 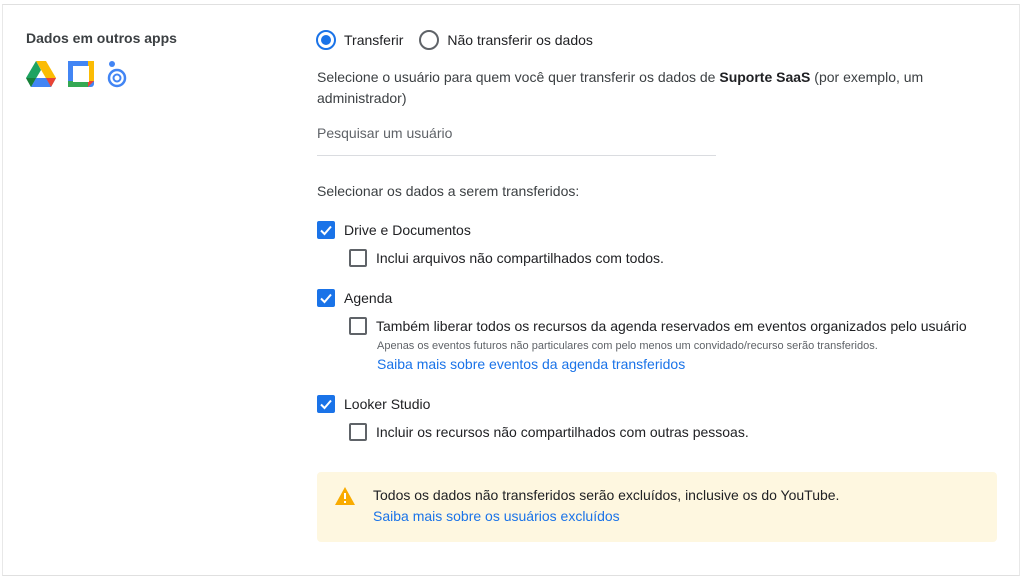 I want to click on no-transfer-radio-label: Não transferir os dados, so click(x=520, y=40).